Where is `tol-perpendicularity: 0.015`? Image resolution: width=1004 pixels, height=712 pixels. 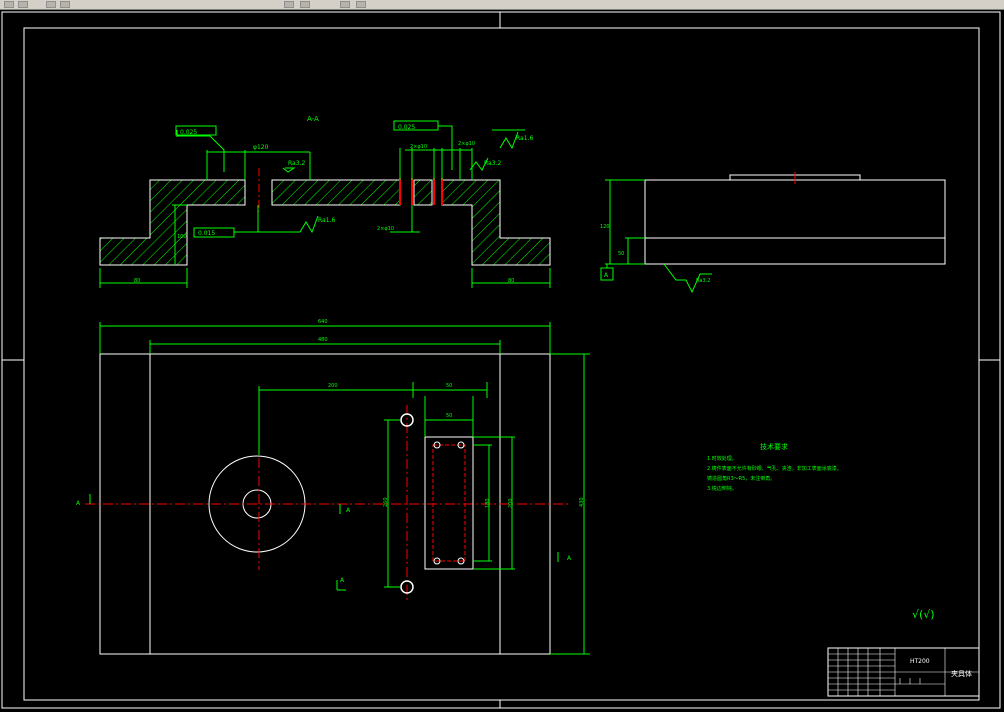 tol-perpendicularity: 0.015 is located at coordinates (206, 233).